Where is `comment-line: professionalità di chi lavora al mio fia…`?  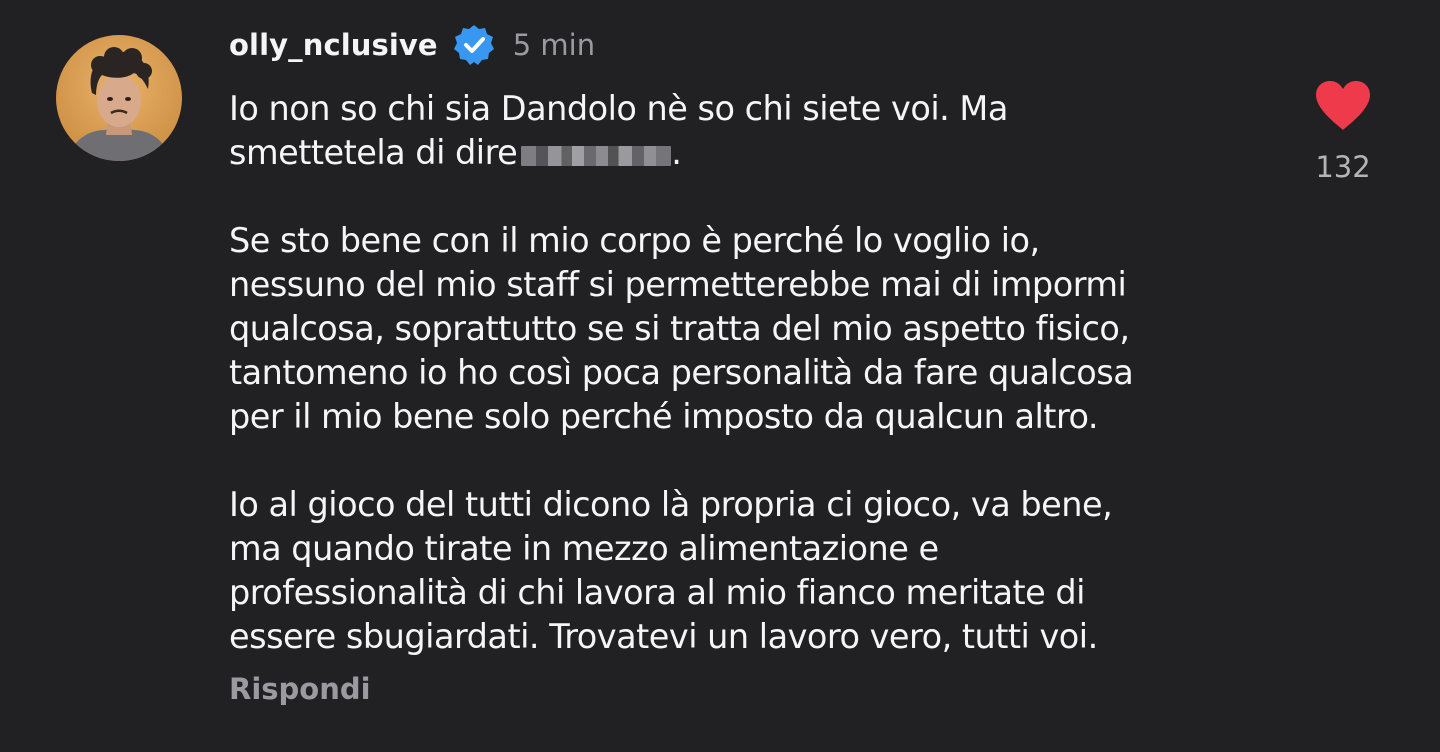 comment-line: professionalità di chi lavora al mio fia… is located at coordinates (657, 592).